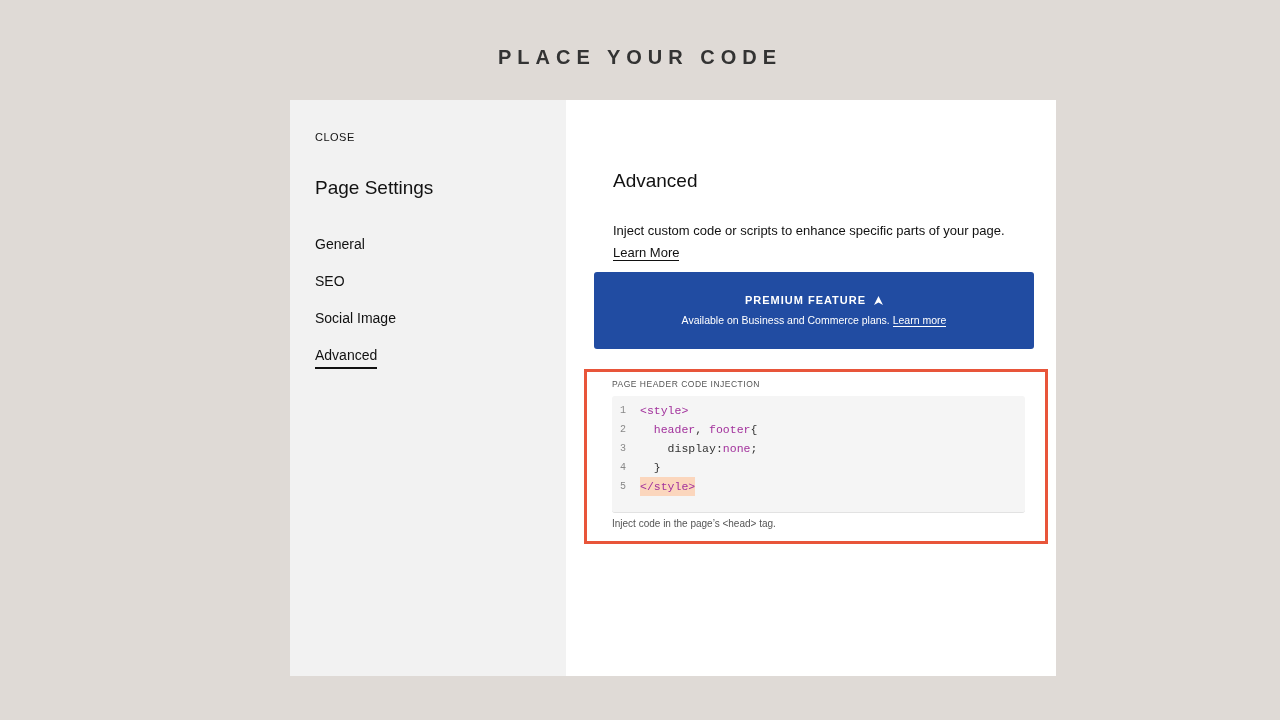 The width and height of the screenshot is (1280, 720). I want to click on nav-item: Advanced, so click(346, 356).